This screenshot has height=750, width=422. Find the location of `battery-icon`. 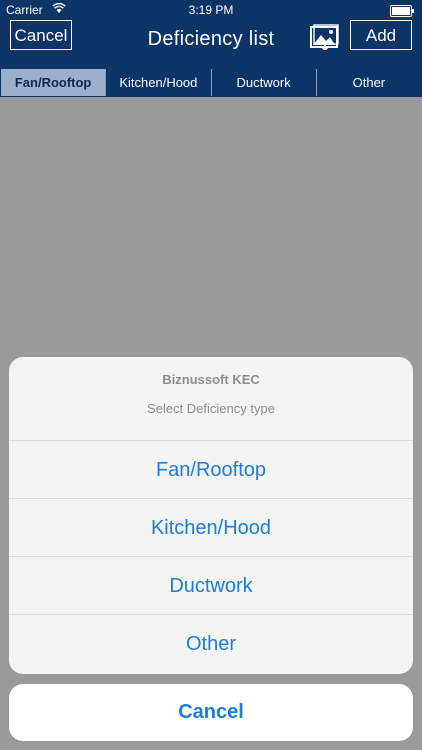

battery-icon is located at coordinates (402, 11).